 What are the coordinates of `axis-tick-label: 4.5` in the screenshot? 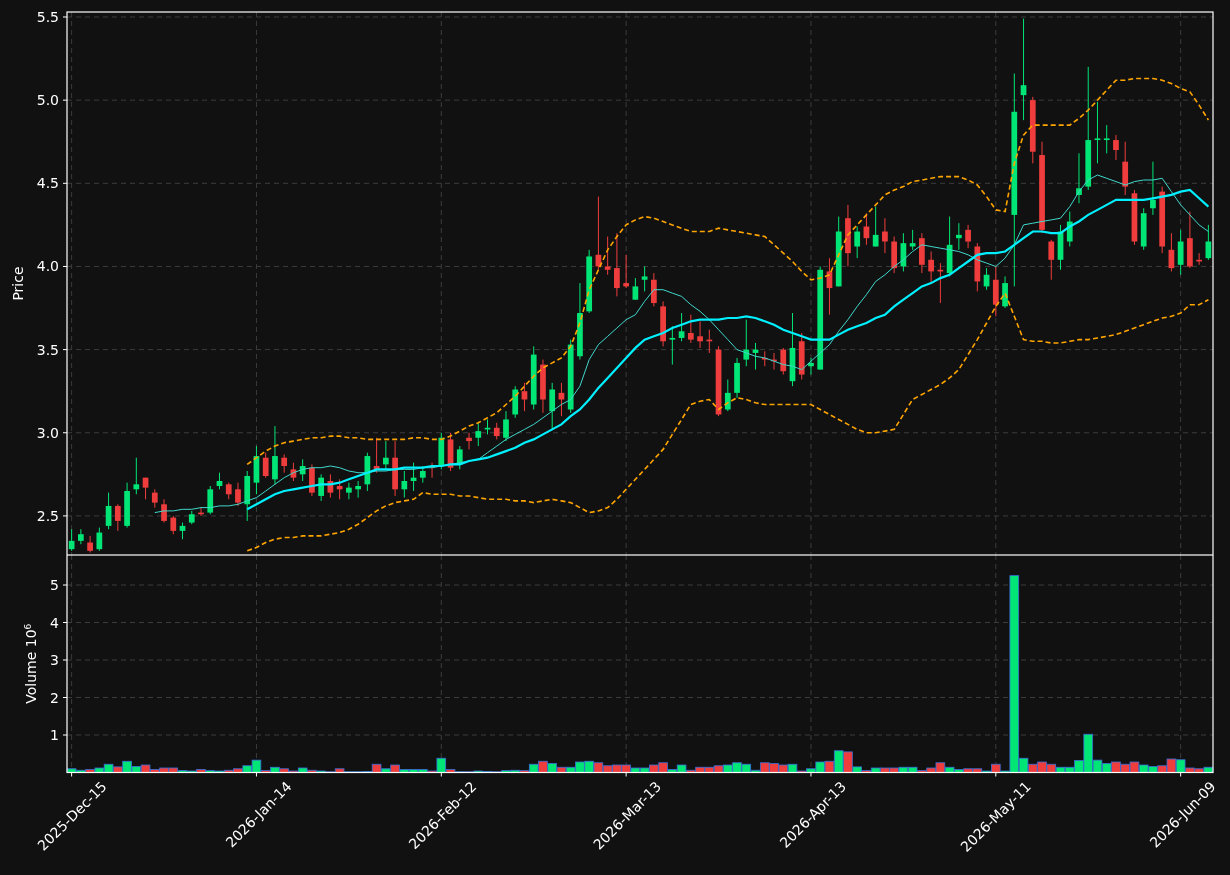 It's located at (47, 183).